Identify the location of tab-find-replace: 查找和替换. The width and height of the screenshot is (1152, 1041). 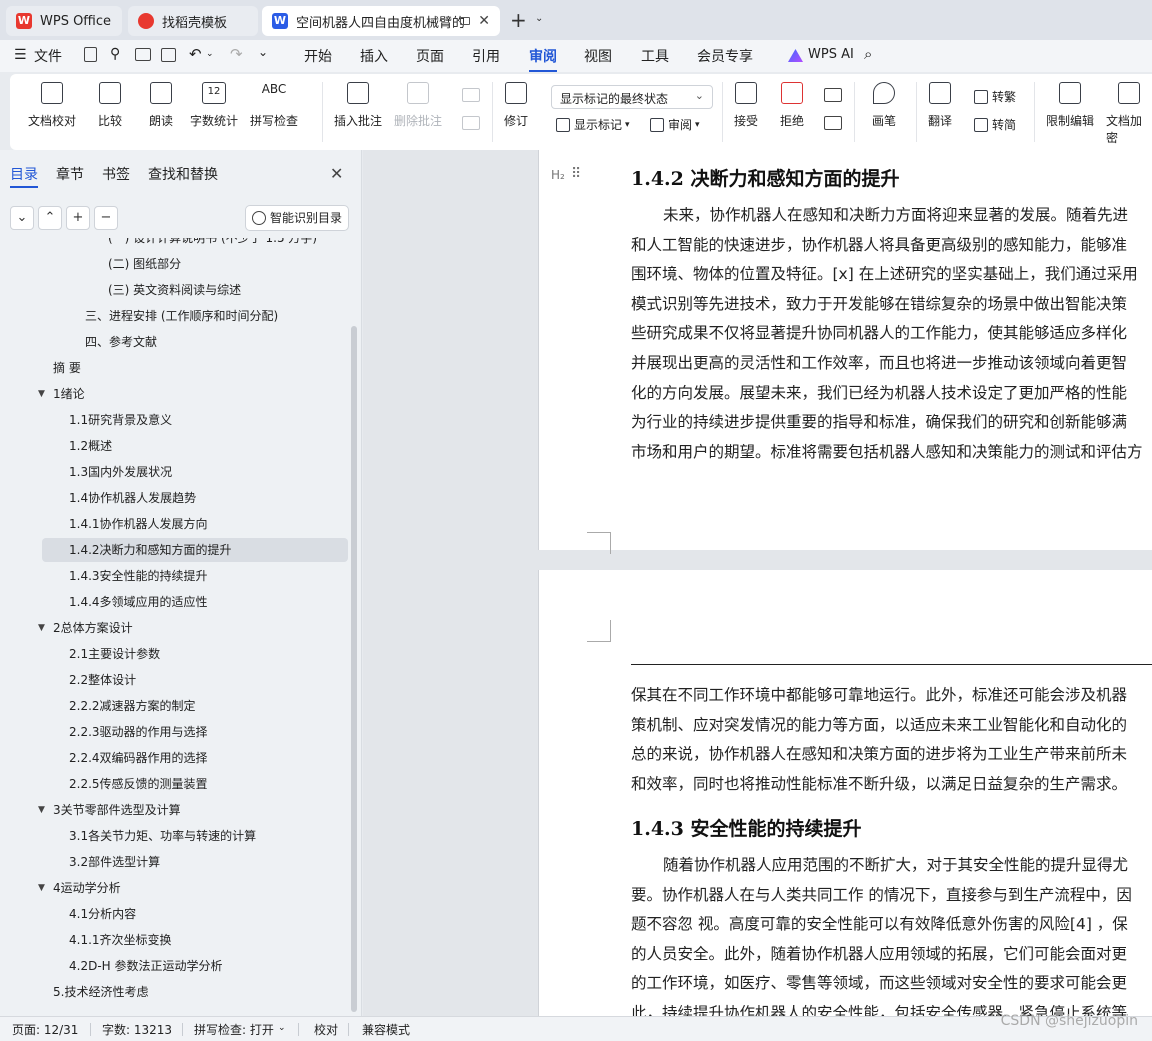
(183, 174).